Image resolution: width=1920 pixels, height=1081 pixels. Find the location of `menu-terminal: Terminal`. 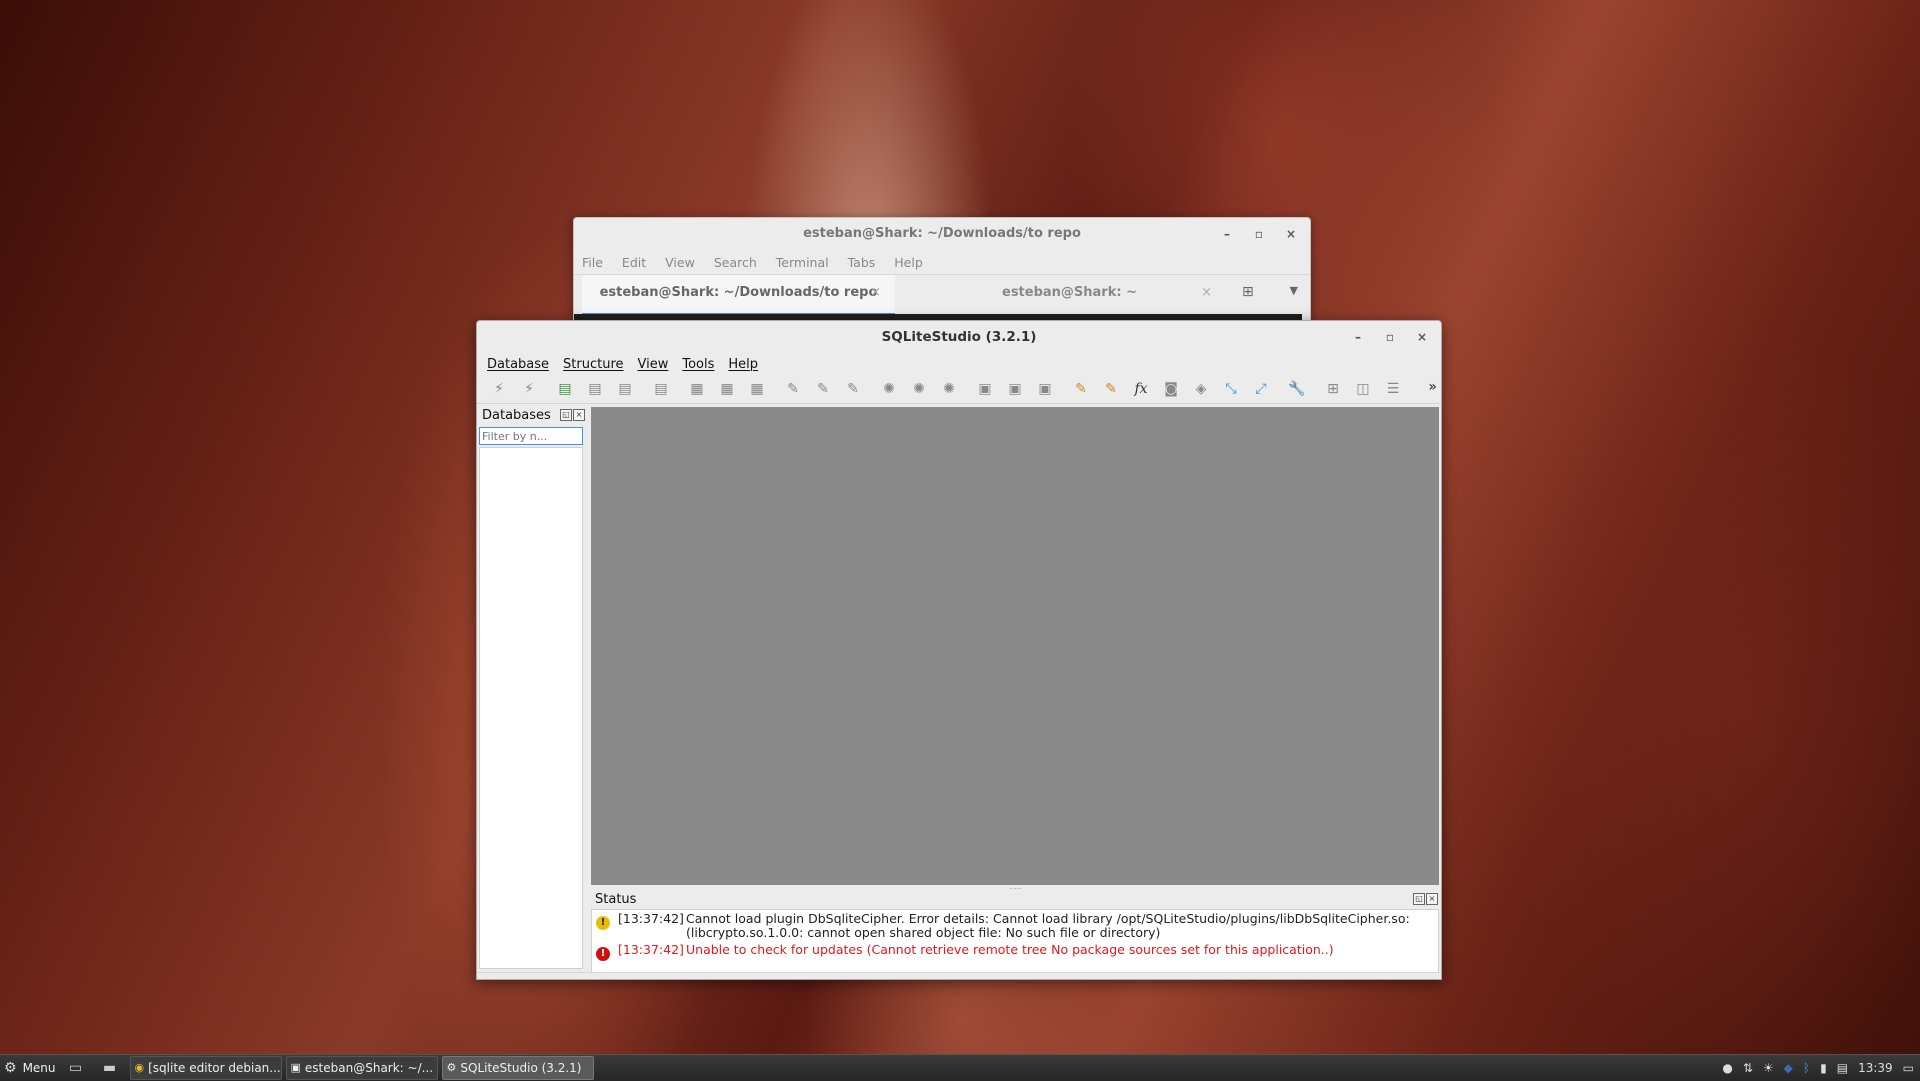

menu-terminal: Terminal is located at coordinates (802, 262).